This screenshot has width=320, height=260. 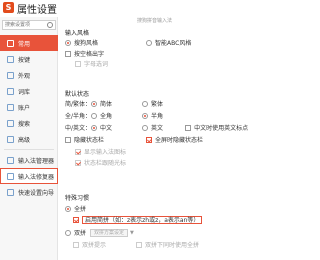 What do you see at coordinates (68, 53) in the screenshot?
I see `checkbox-space-commit` at bounding box center [68, 53].